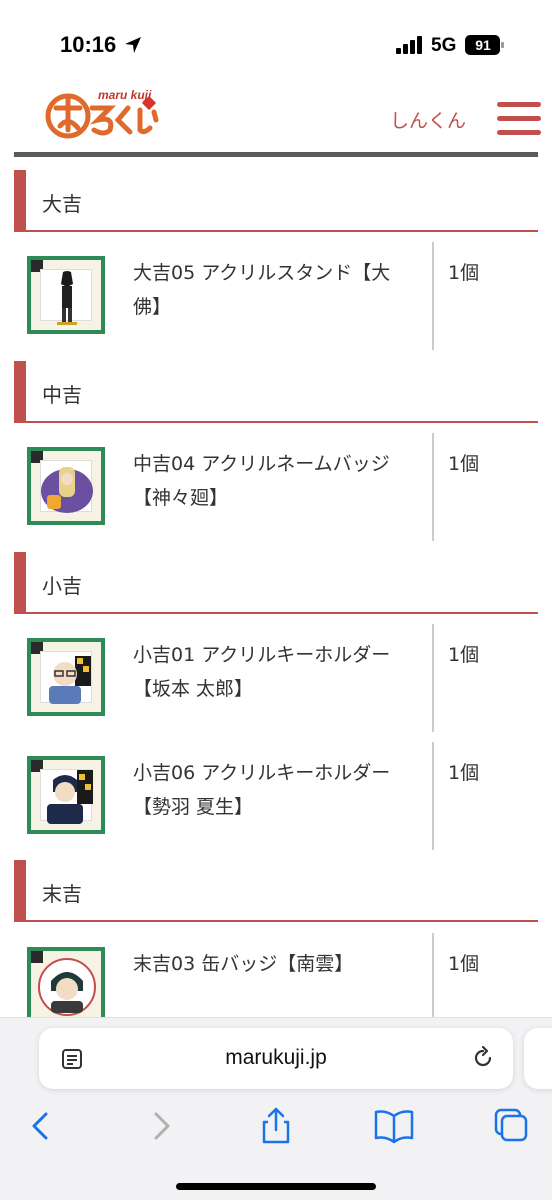 This screenshot has height=1200, width=552. I want to click on list-item: 末吉03 缶バッジ【南雲】 1個, so click(276, 975).